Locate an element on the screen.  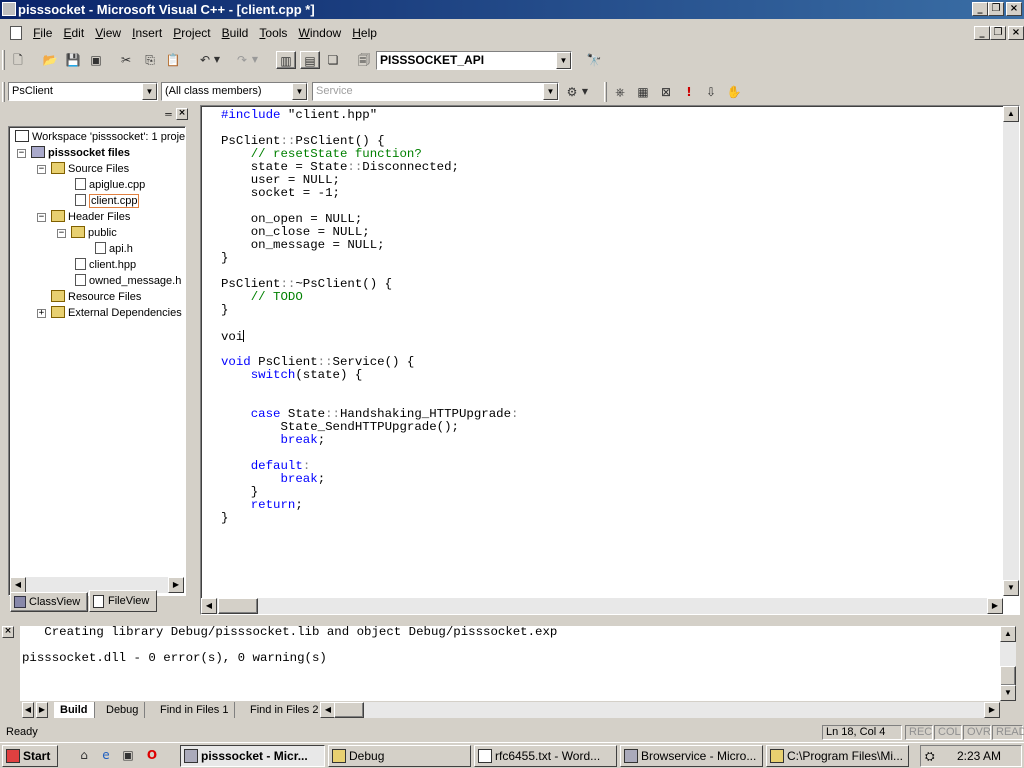
save-icon: 💾 is located at coordinates (73, 60).